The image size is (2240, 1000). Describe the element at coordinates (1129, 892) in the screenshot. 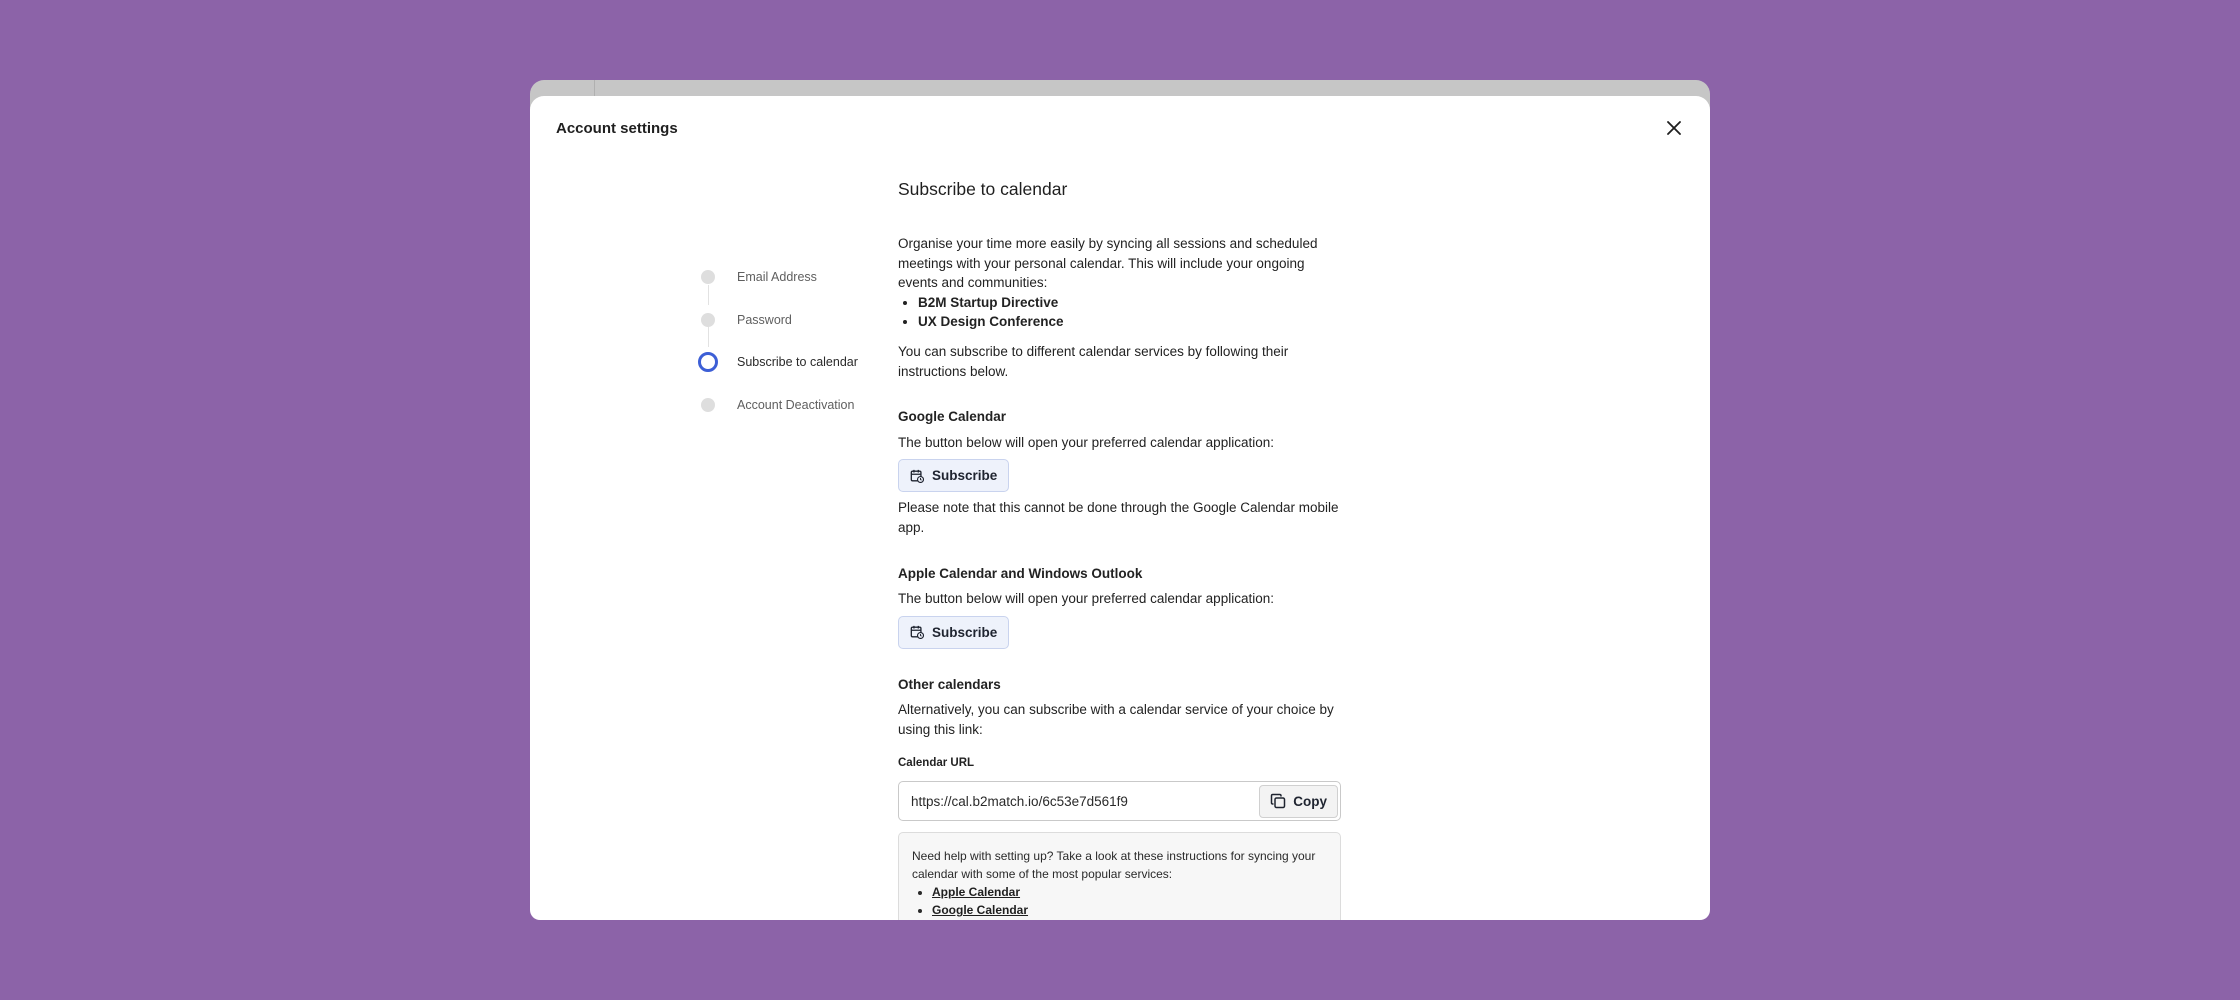

I see `list-item: Apple Calendar` at that location.